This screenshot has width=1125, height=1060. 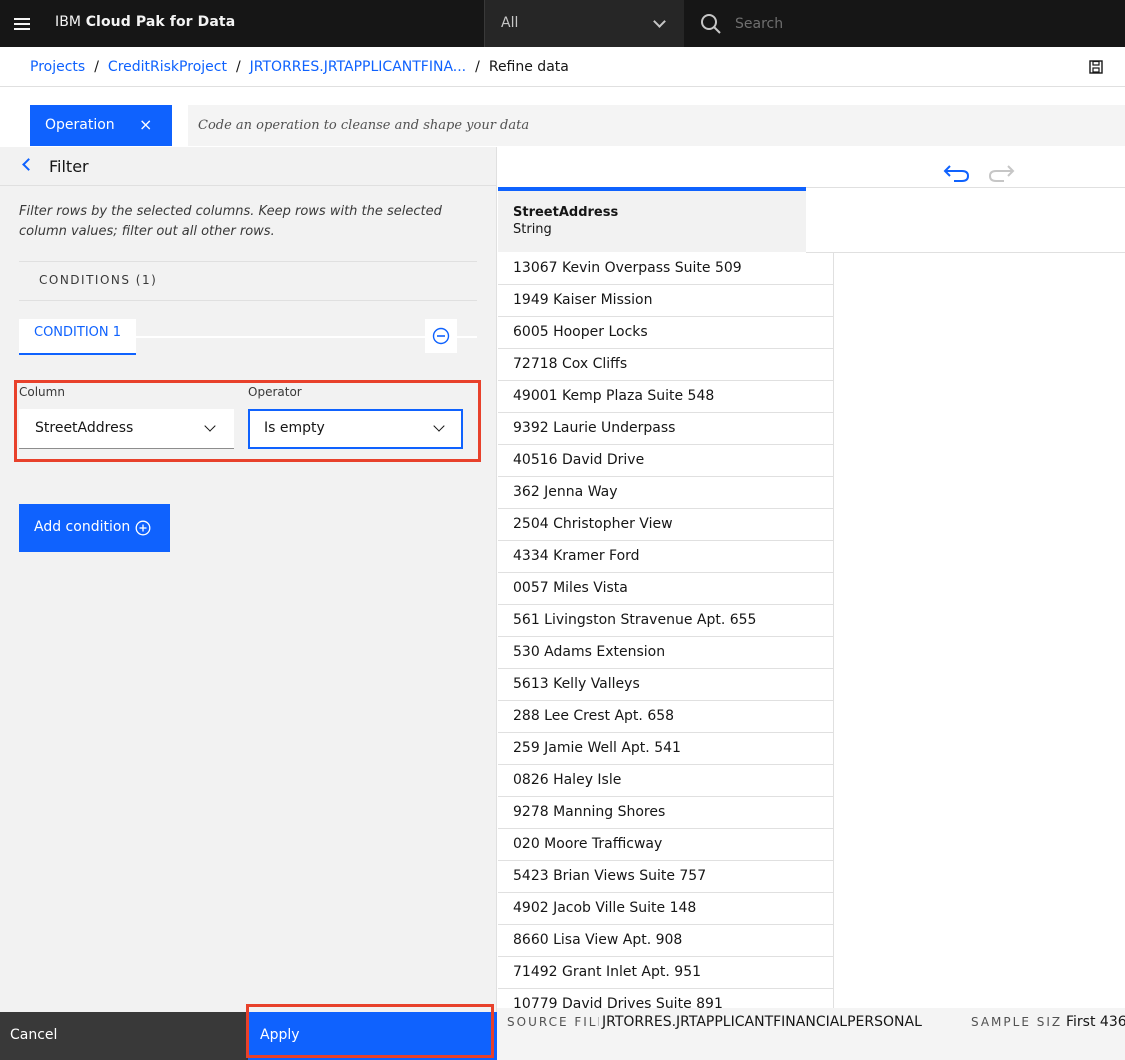 I want to click on undo-icon, so click(x=957, y=173).